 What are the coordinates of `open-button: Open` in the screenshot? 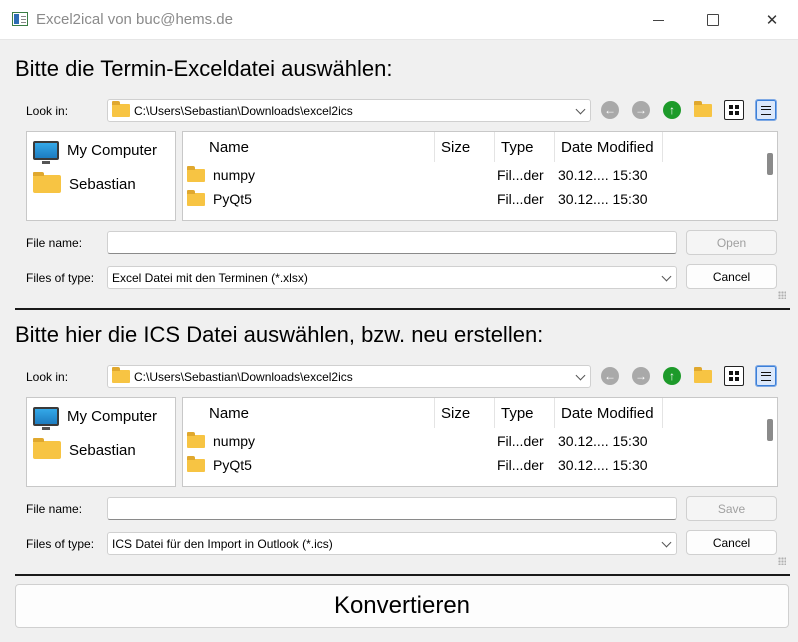 It's located at (731, 242).